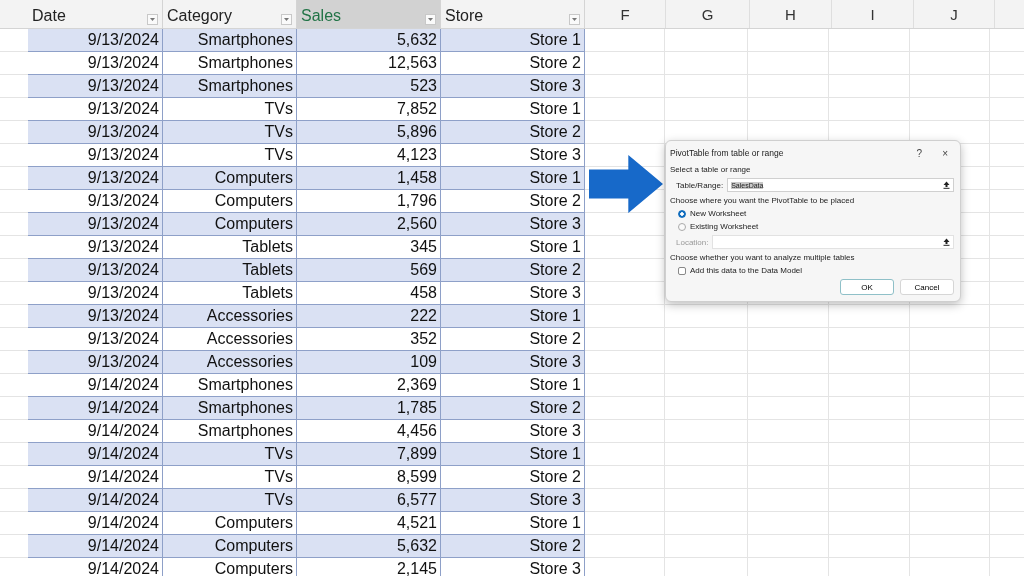 The width and height of the screenshot is (1024, 576). What do you see at coordinates (724, 226) in the screenshot?
I see `radio-label: Existing Worksheet` at bounding box center [724, 226].